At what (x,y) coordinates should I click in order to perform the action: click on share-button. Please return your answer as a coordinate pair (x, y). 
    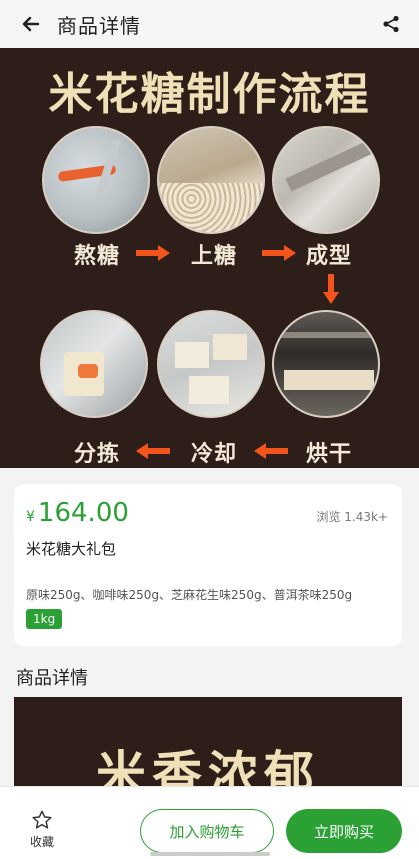
    Looking at the image, I should click on (391, 24).